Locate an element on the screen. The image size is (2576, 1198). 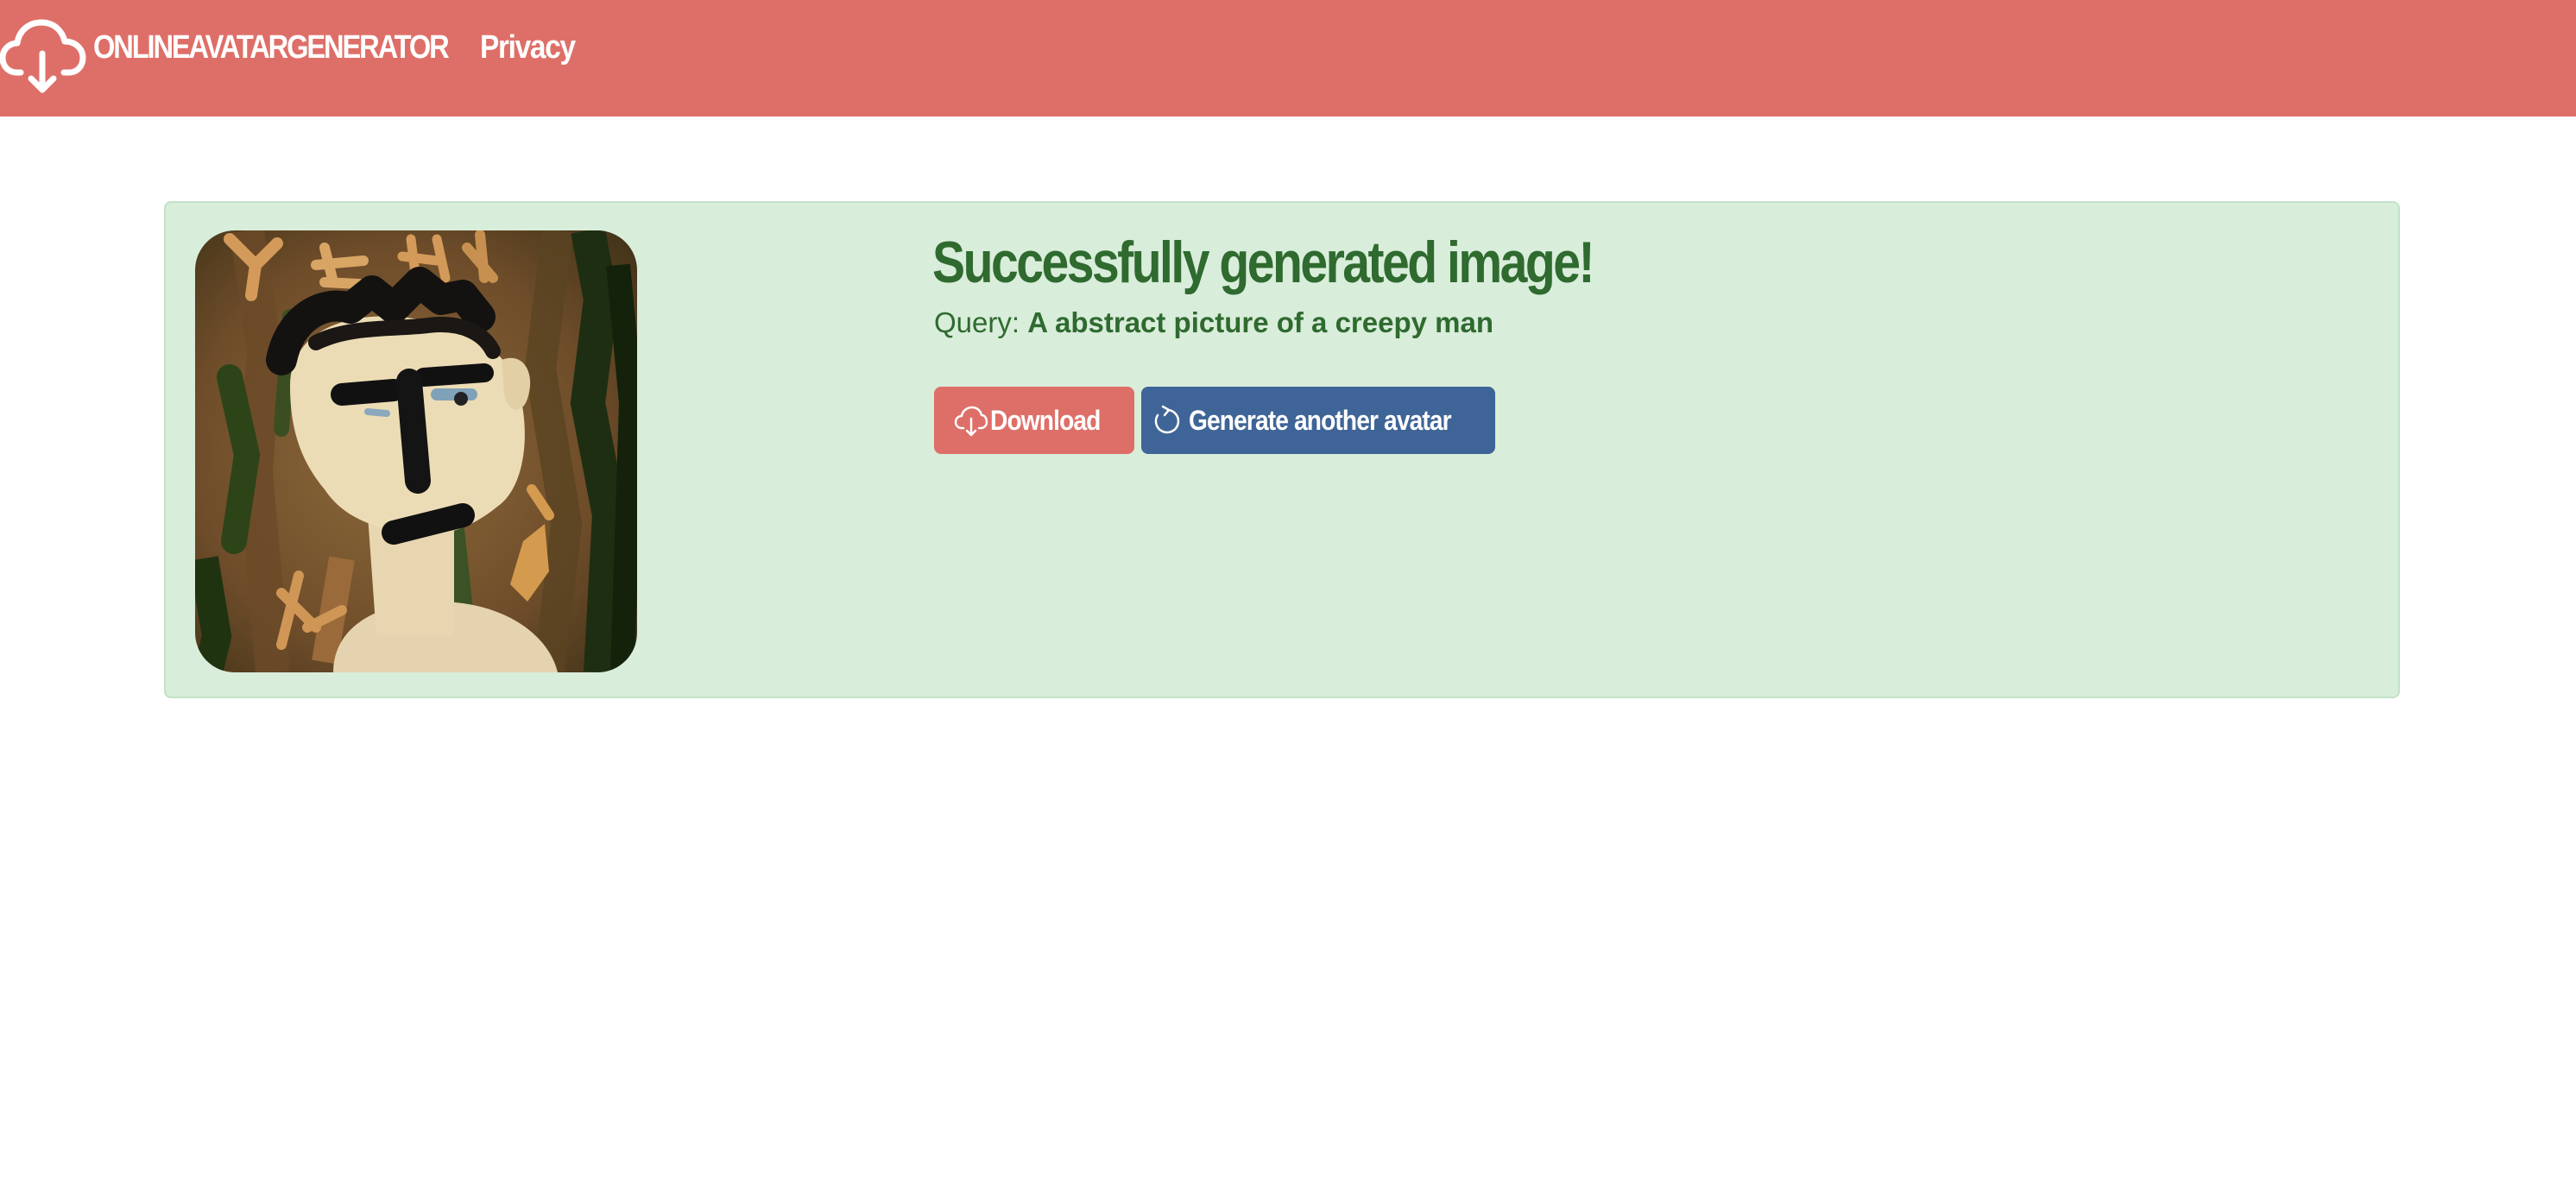
refresh-icon is located at coordinates (1167, 420).